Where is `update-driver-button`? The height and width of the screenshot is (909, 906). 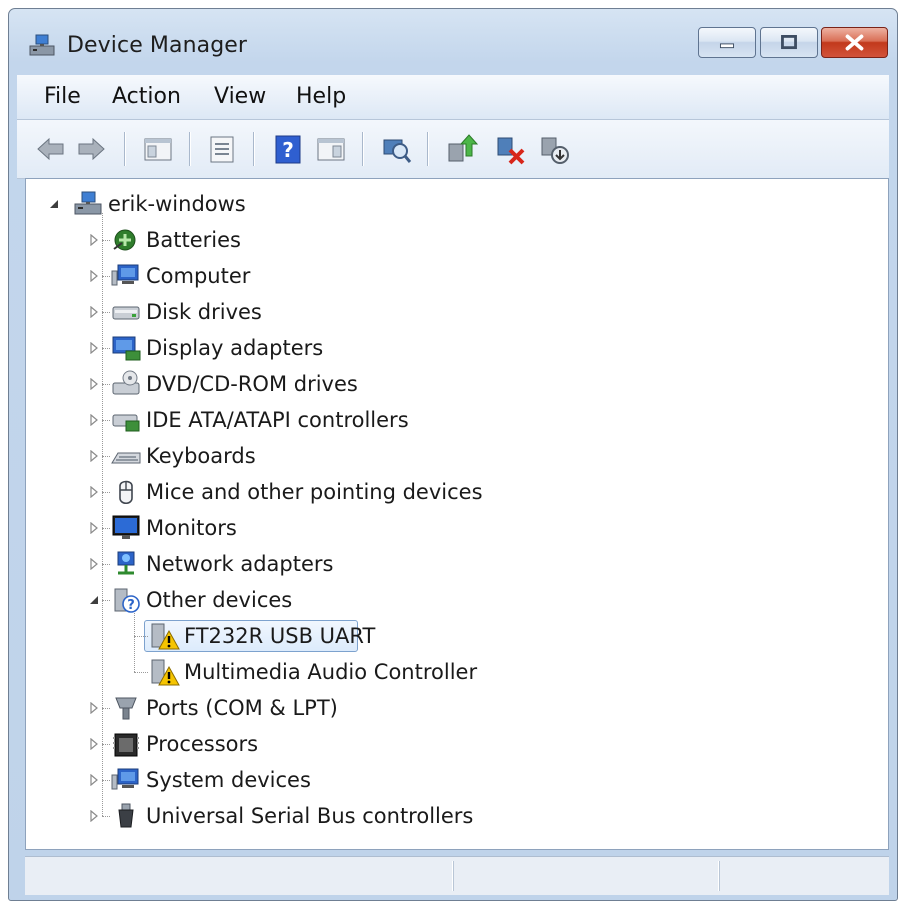 update-driver-button is located at coordinates (461, 149).